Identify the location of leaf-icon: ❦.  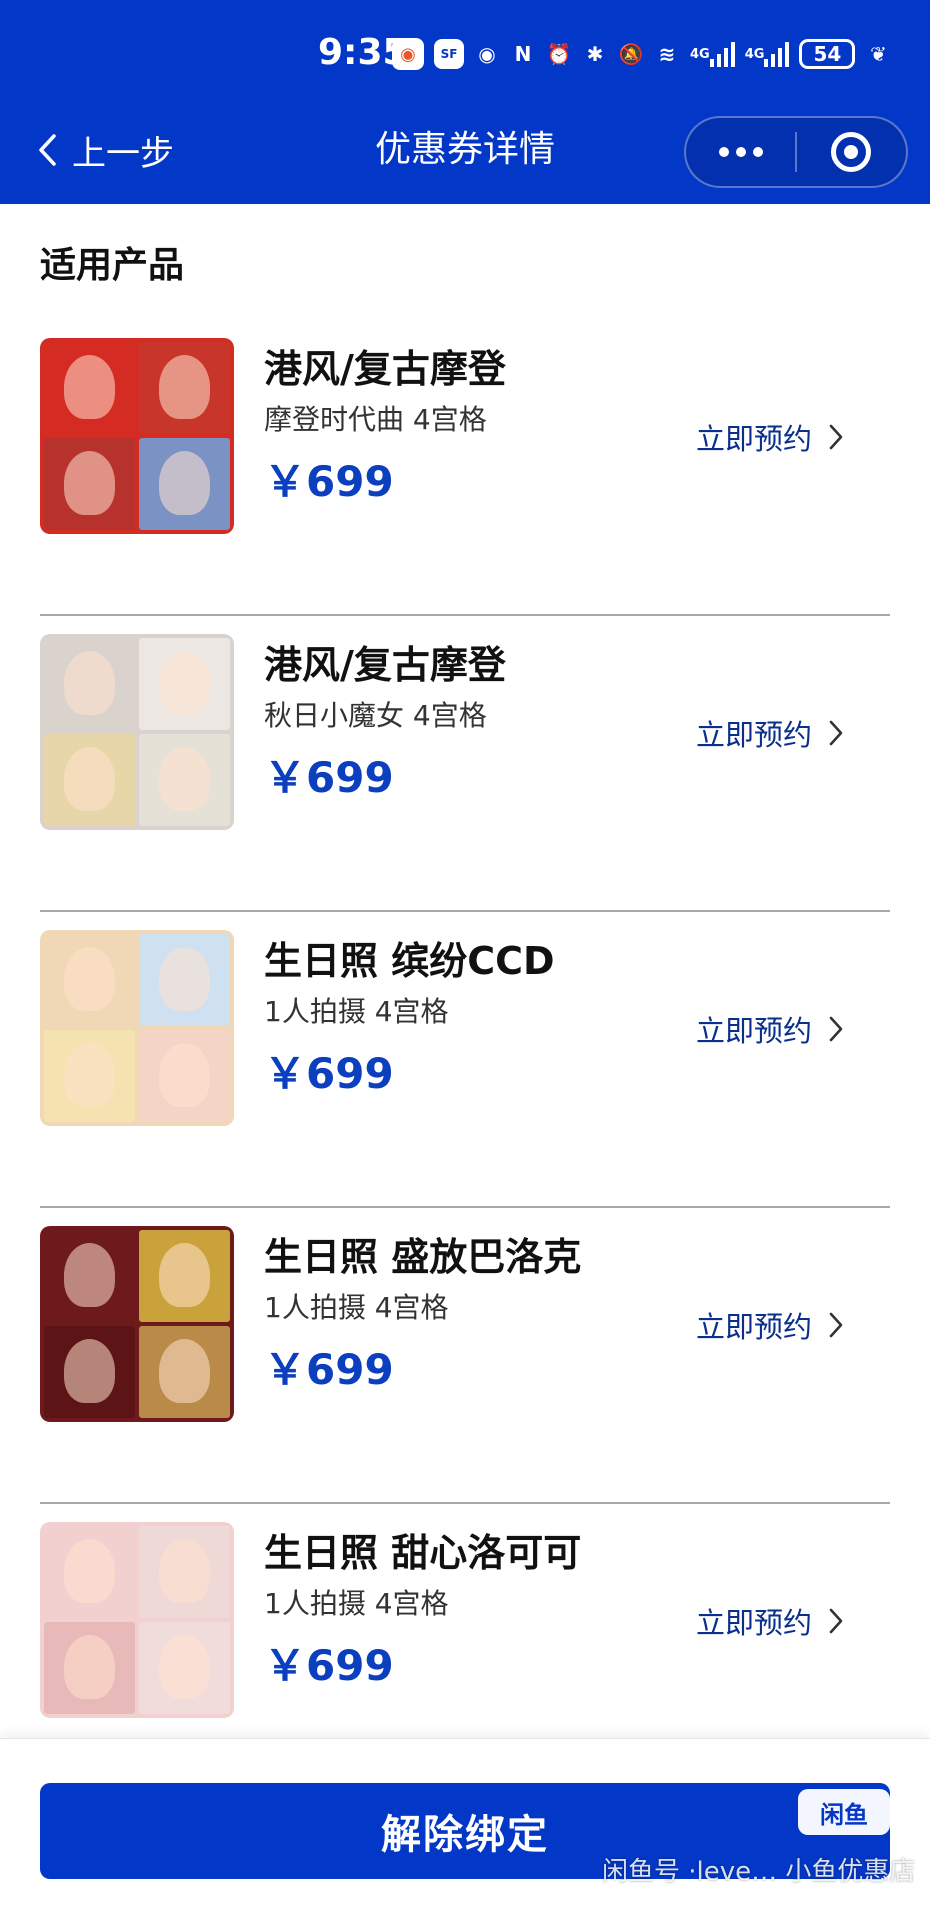
(878, 54).